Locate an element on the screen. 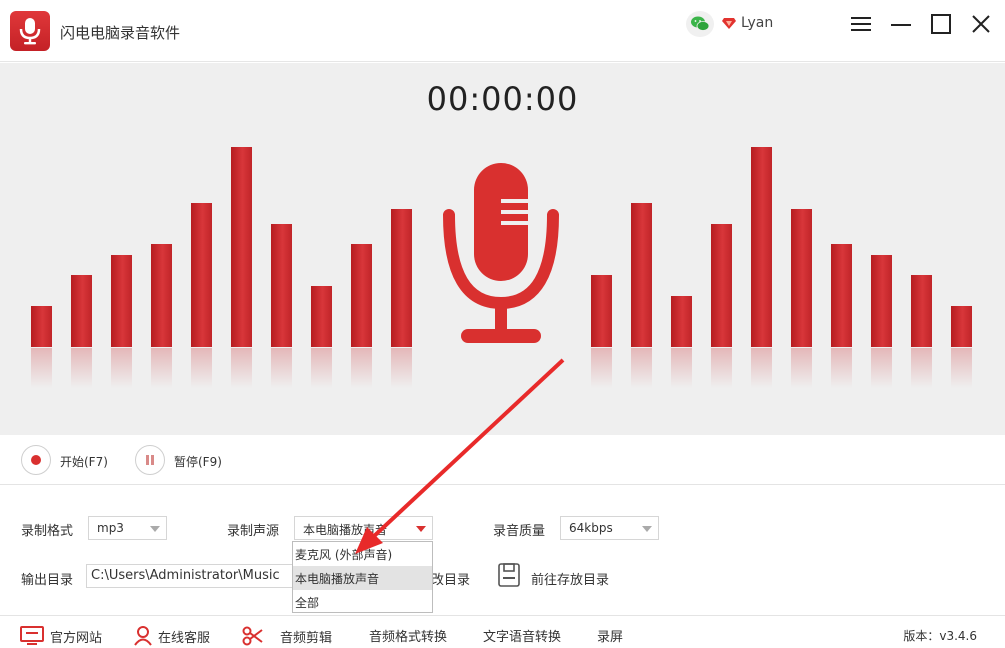 The width and height of the screenshot is (1005, 648). source-dropdown-list: 麦克风 (外部声音) 本电脑播放声音 全部 is located at coordinates (362, 577).